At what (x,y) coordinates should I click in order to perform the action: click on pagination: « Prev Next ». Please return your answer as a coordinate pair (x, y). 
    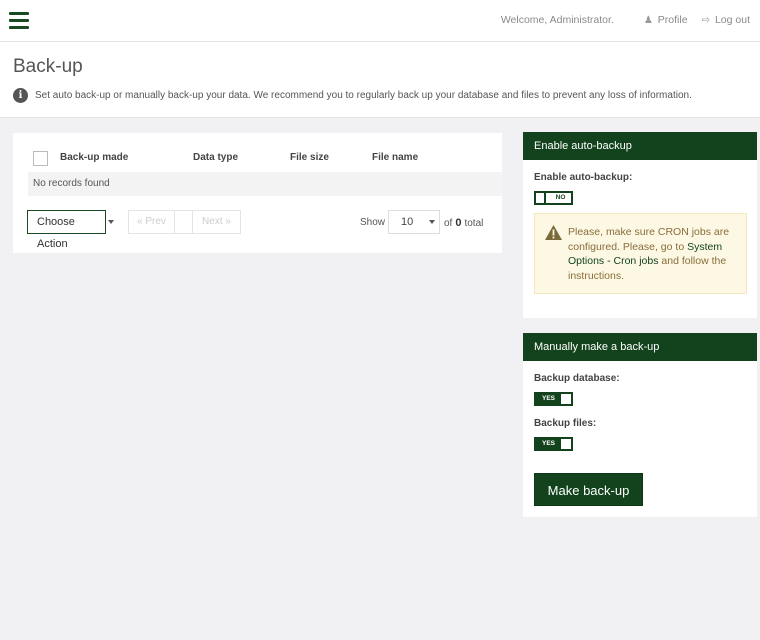
    Looking at the image, I should click on (184, 222).